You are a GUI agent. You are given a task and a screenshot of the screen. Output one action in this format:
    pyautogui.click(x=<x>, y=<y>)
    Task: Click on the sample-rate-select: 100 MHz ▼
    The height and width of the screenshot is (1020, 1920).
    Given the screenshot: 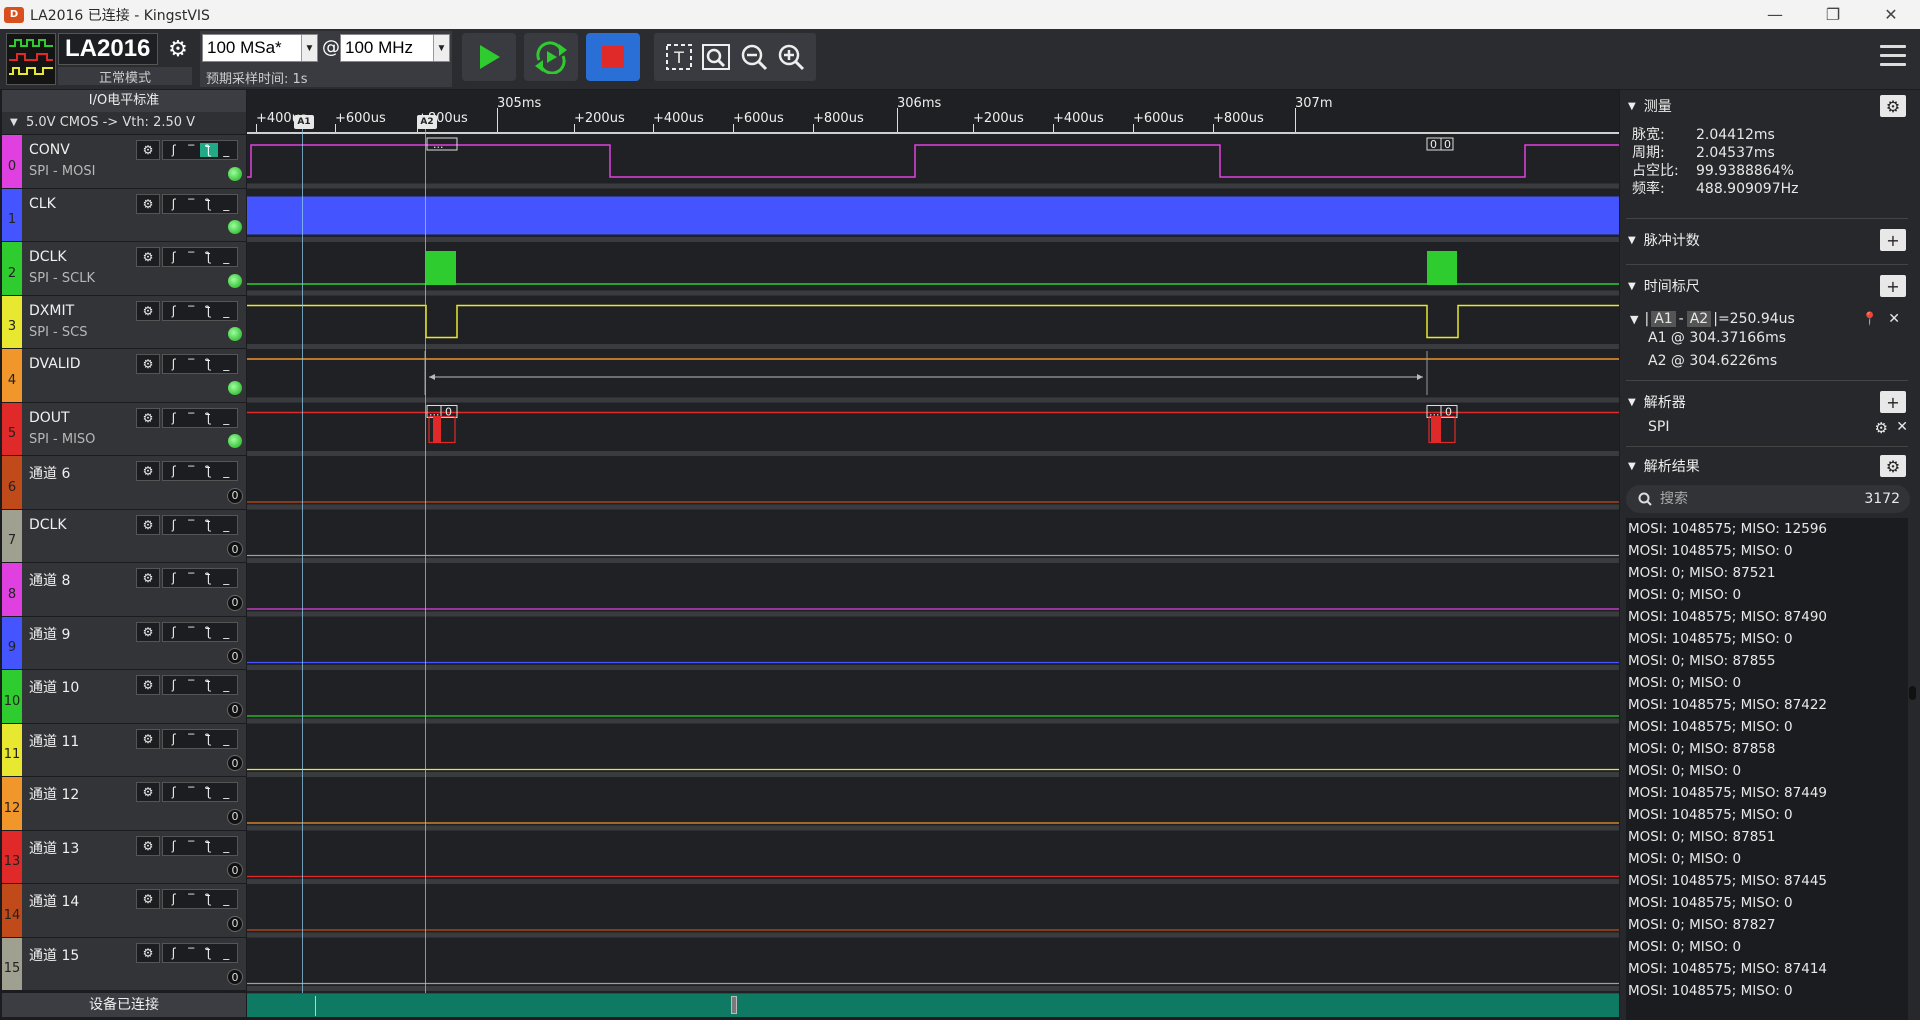 What is the action you would take?
    pyautogui.click(x=395, y=48)
    